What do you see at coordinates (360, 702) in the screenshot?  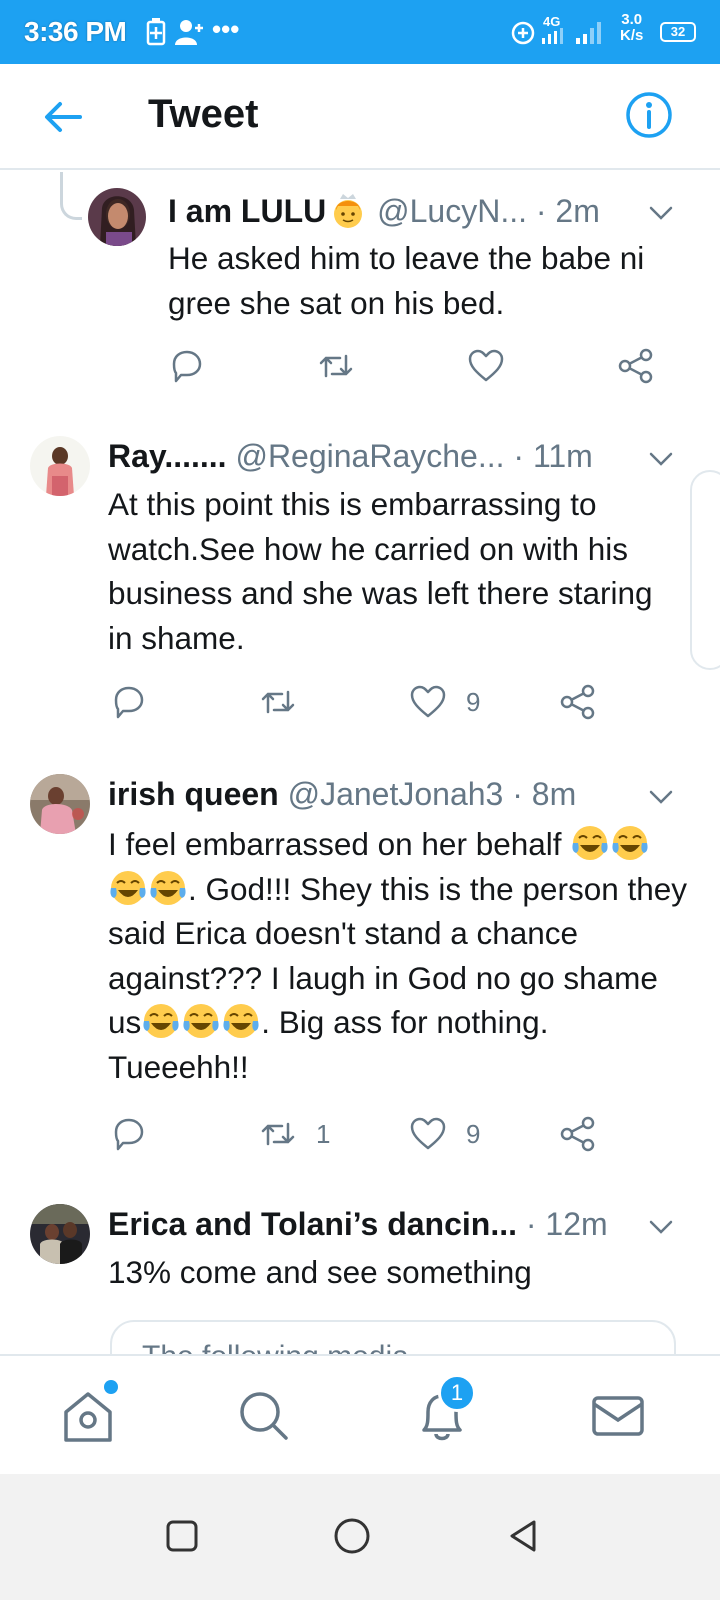 I see `tweet-actions: 9` at bounding box center [360, 702].